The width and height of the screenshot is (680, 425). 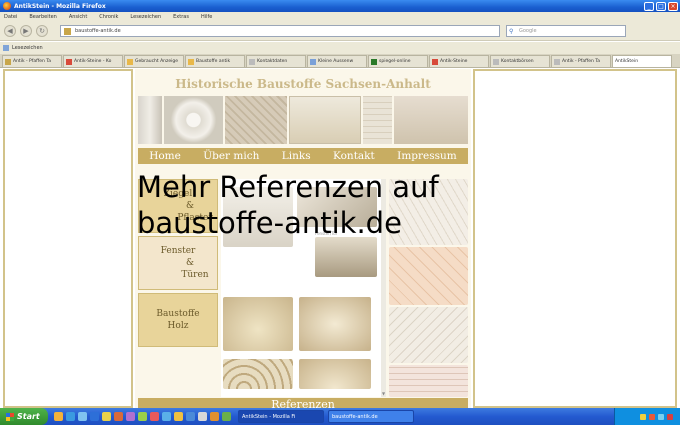 What do you see at coordinates (673, 6) in the screenshot?
I see `close-icon: ×` at bounding box center [673, 6].